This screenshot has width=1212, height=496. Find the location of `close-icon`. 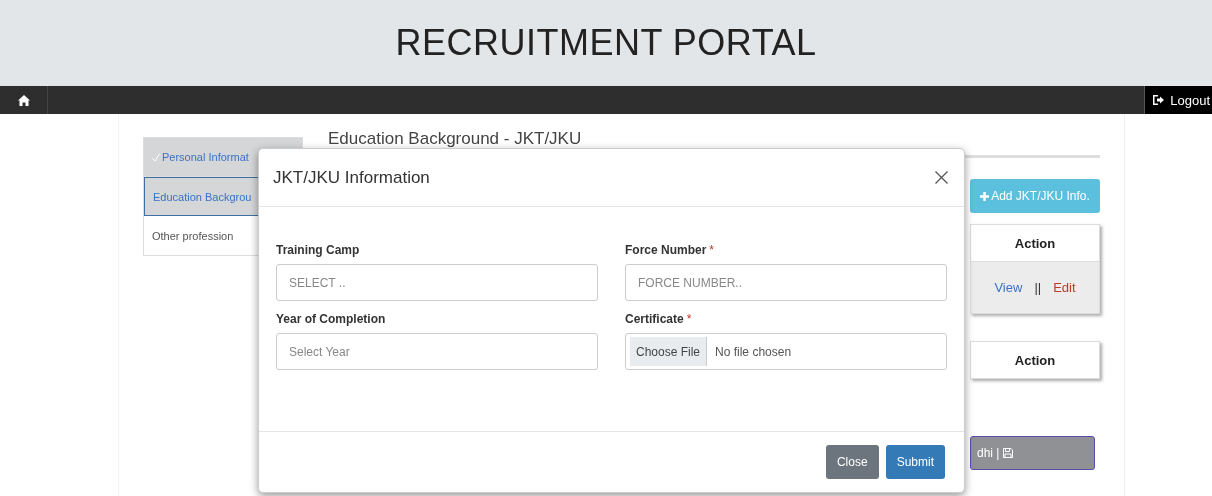

close-icon is located at coordinates (941, 177).